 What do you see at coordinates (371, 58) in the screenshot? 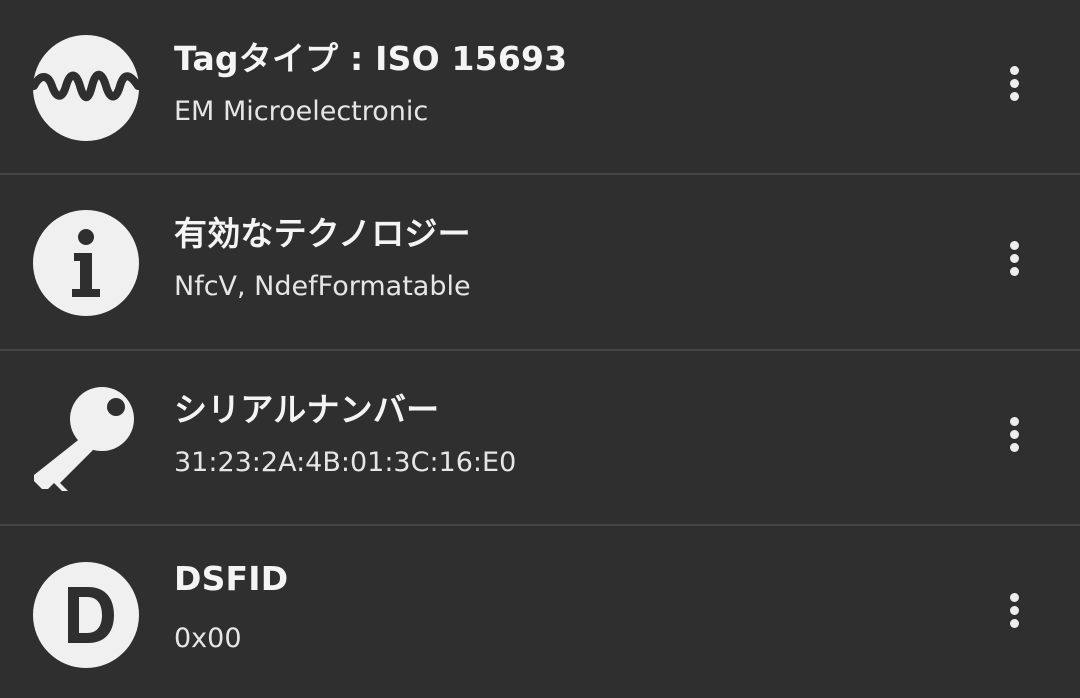
I see `tag-type-title: Tagタイプ : ISO 15693` at bounding box center [371, 58].